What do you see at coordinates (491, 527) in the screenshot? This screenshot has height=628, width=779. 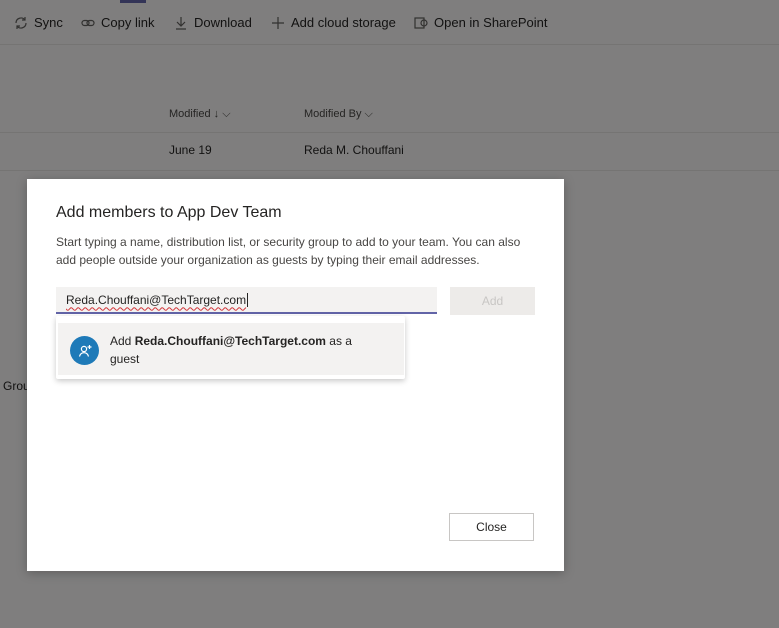 I see `close-button: Close` at bounding box center [491, 527].